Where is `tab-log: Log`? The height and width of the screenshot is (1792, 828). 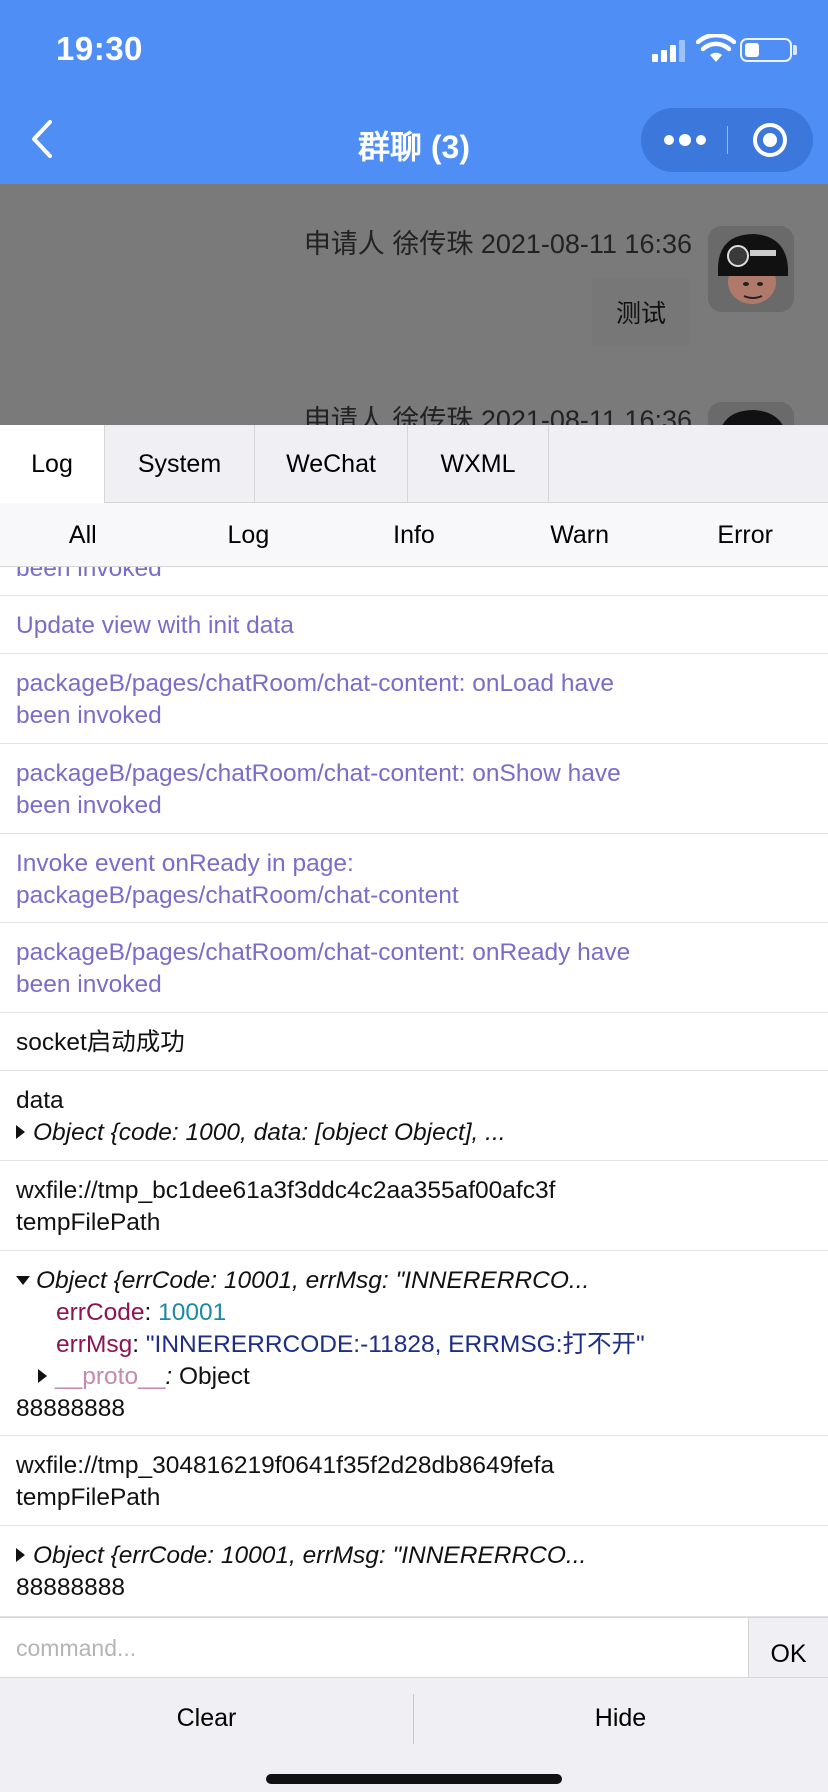 tab-log: Log is located at coordinates (52, 464).